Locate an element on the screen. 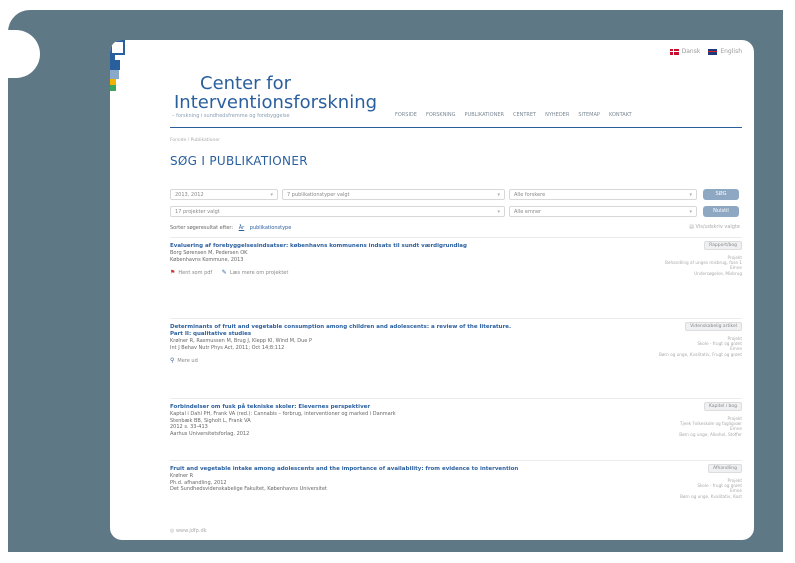  emner-select-value: Alle emner is located at coordinates (528, 212).